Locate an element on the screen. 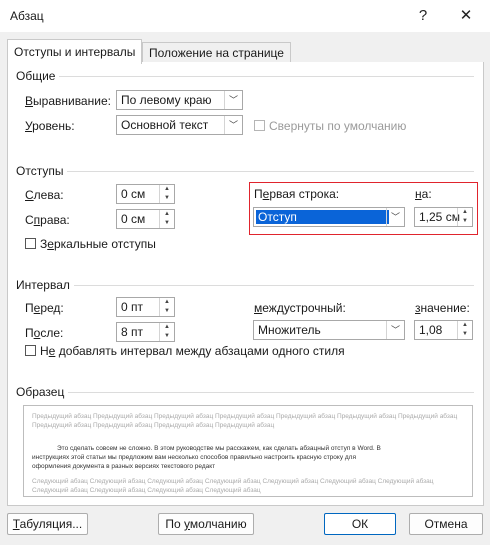  section-spacing: Интервал is located at coordinates (45, 285).